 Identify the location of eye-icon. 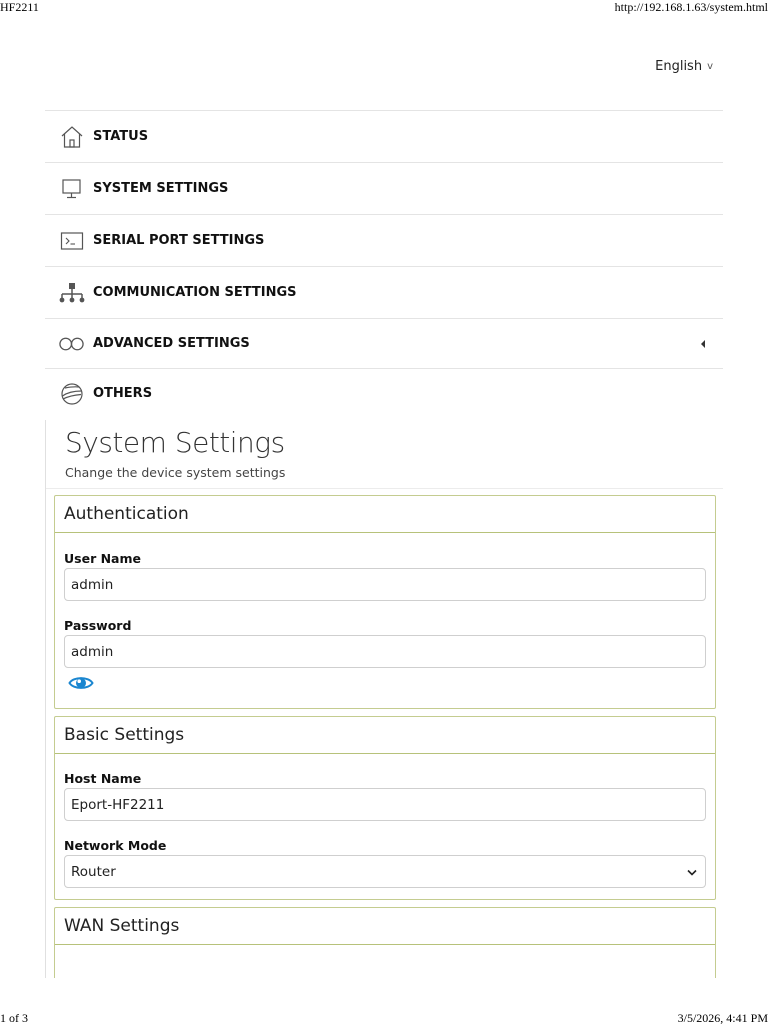
(81, 685).